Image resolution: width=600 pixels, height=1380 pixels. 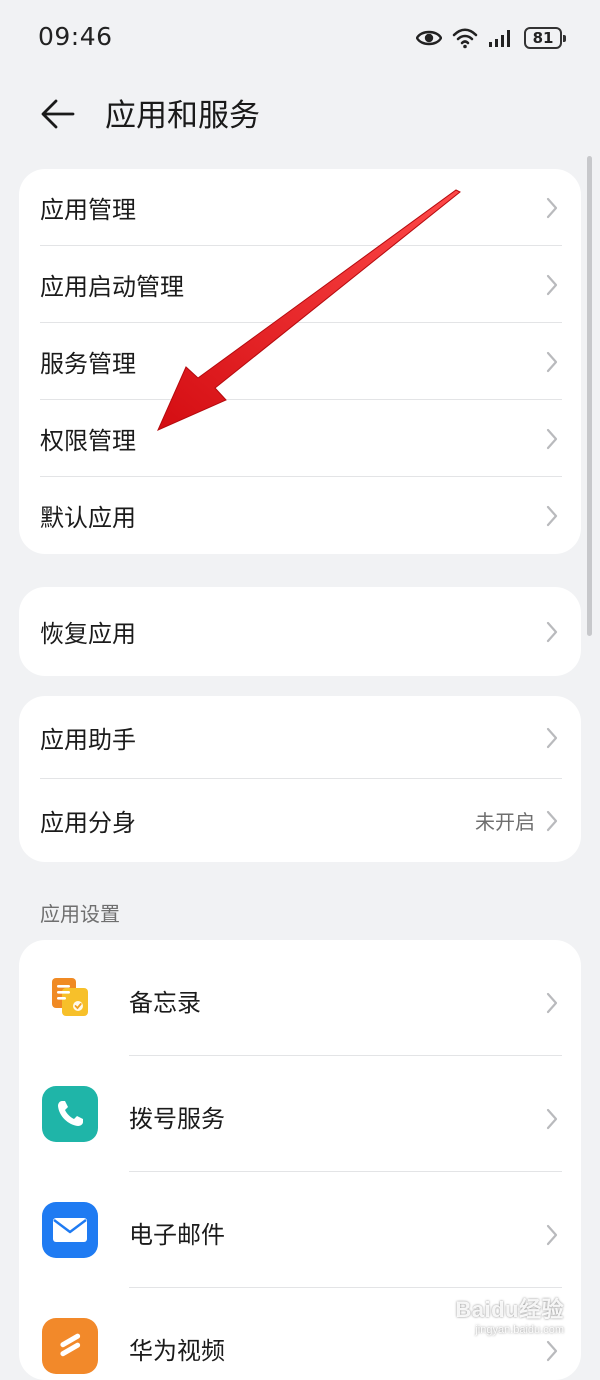 I want to click on app-item-label: 备忘录, so click(x=165, y=1003).